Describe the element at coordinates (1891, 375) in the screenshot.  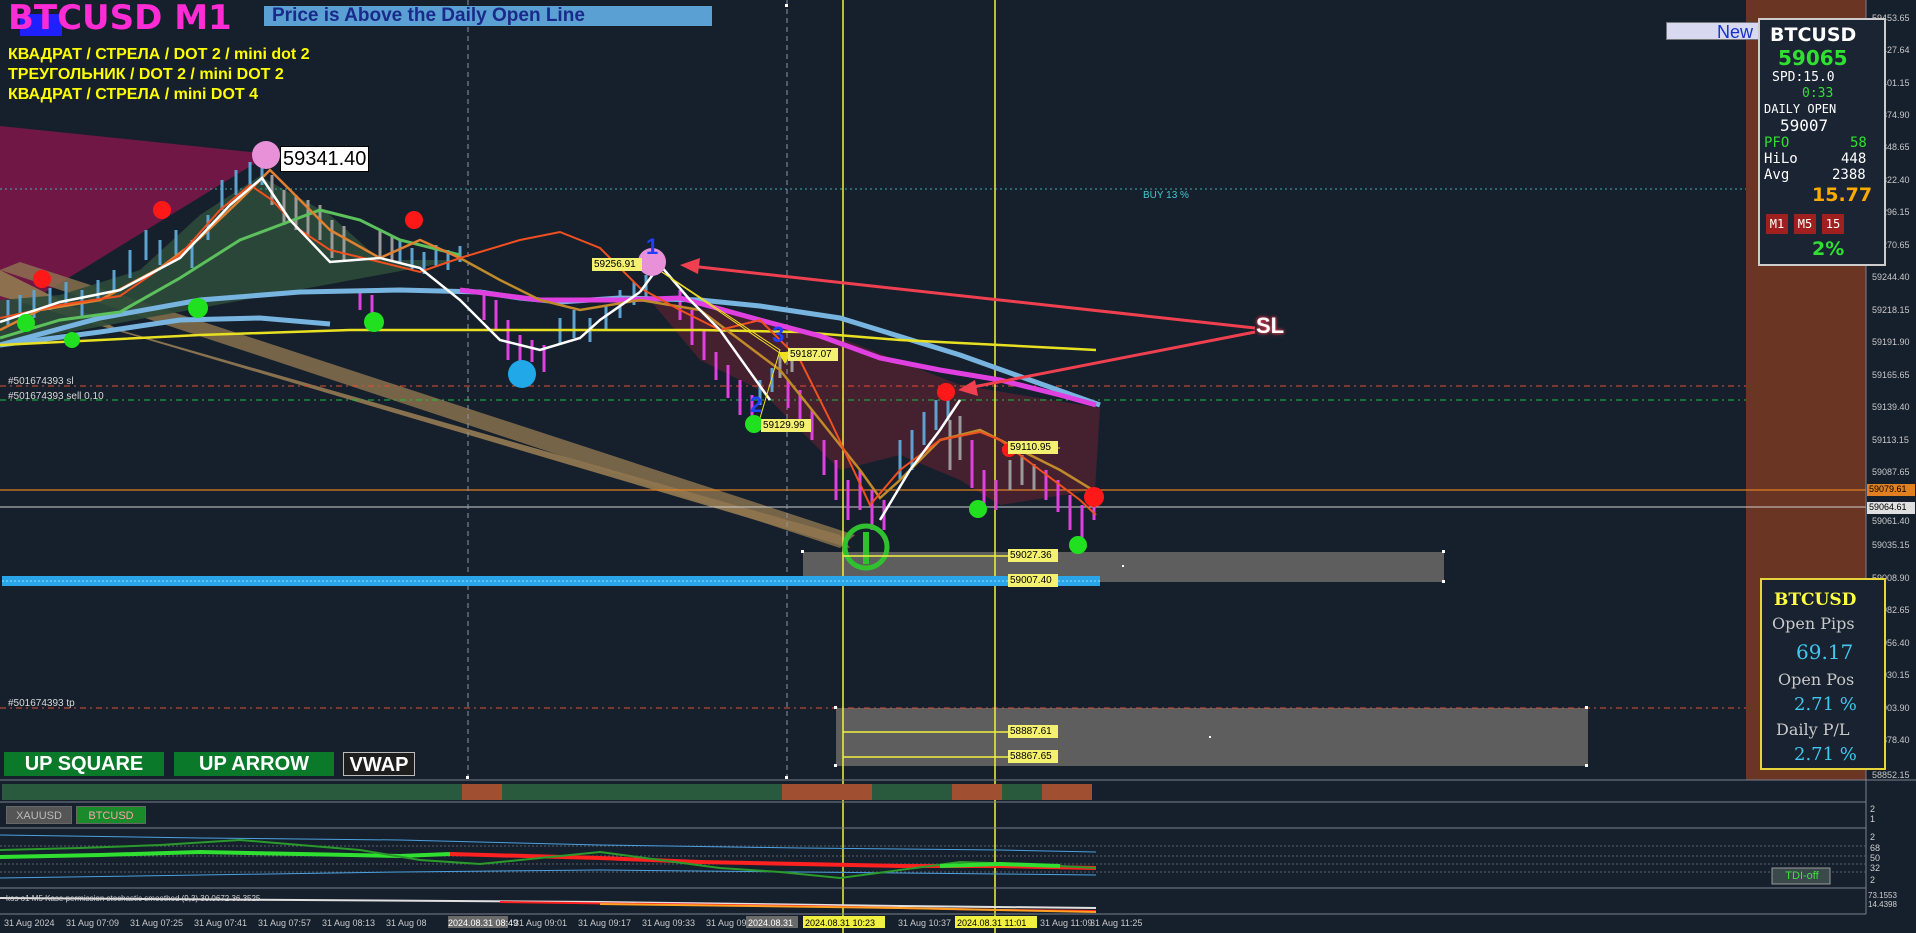
I see `price-tick: 59165.65` at that location.